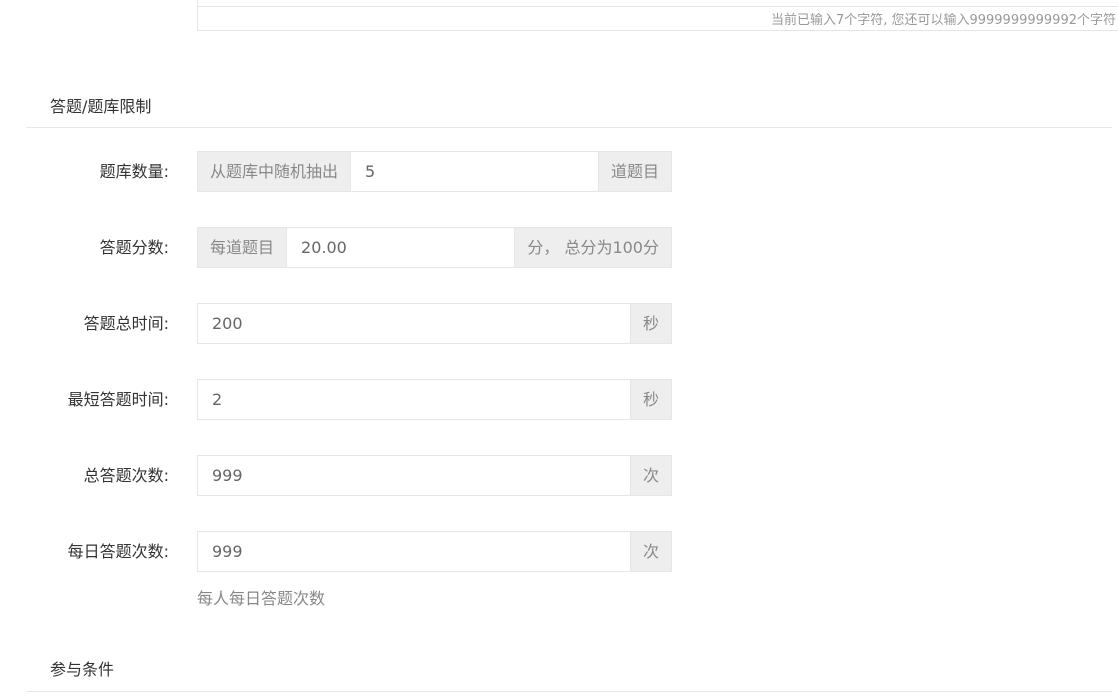 The height and width of the screenshot is (699, 1118). I want to click on score-suffix: 分， 总分为100分, so click(592, 247).